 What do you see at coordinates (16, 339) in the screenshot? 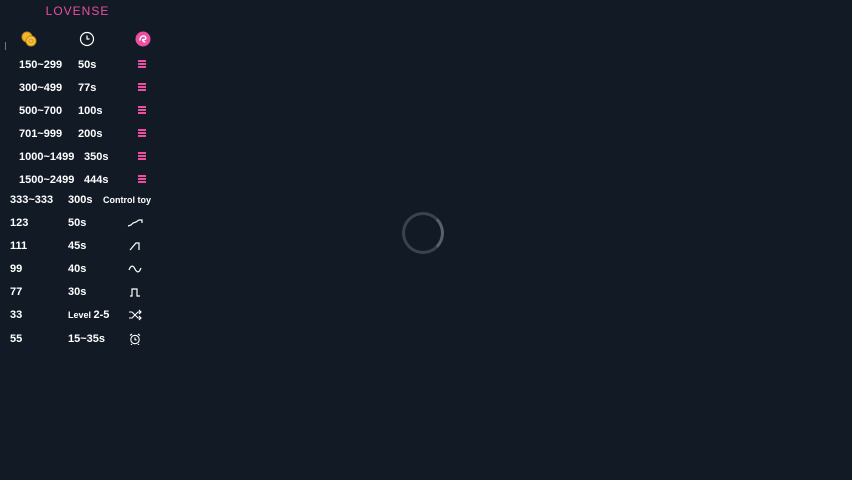
I see `tip-amount: 55` at bounding box center [16, 339].